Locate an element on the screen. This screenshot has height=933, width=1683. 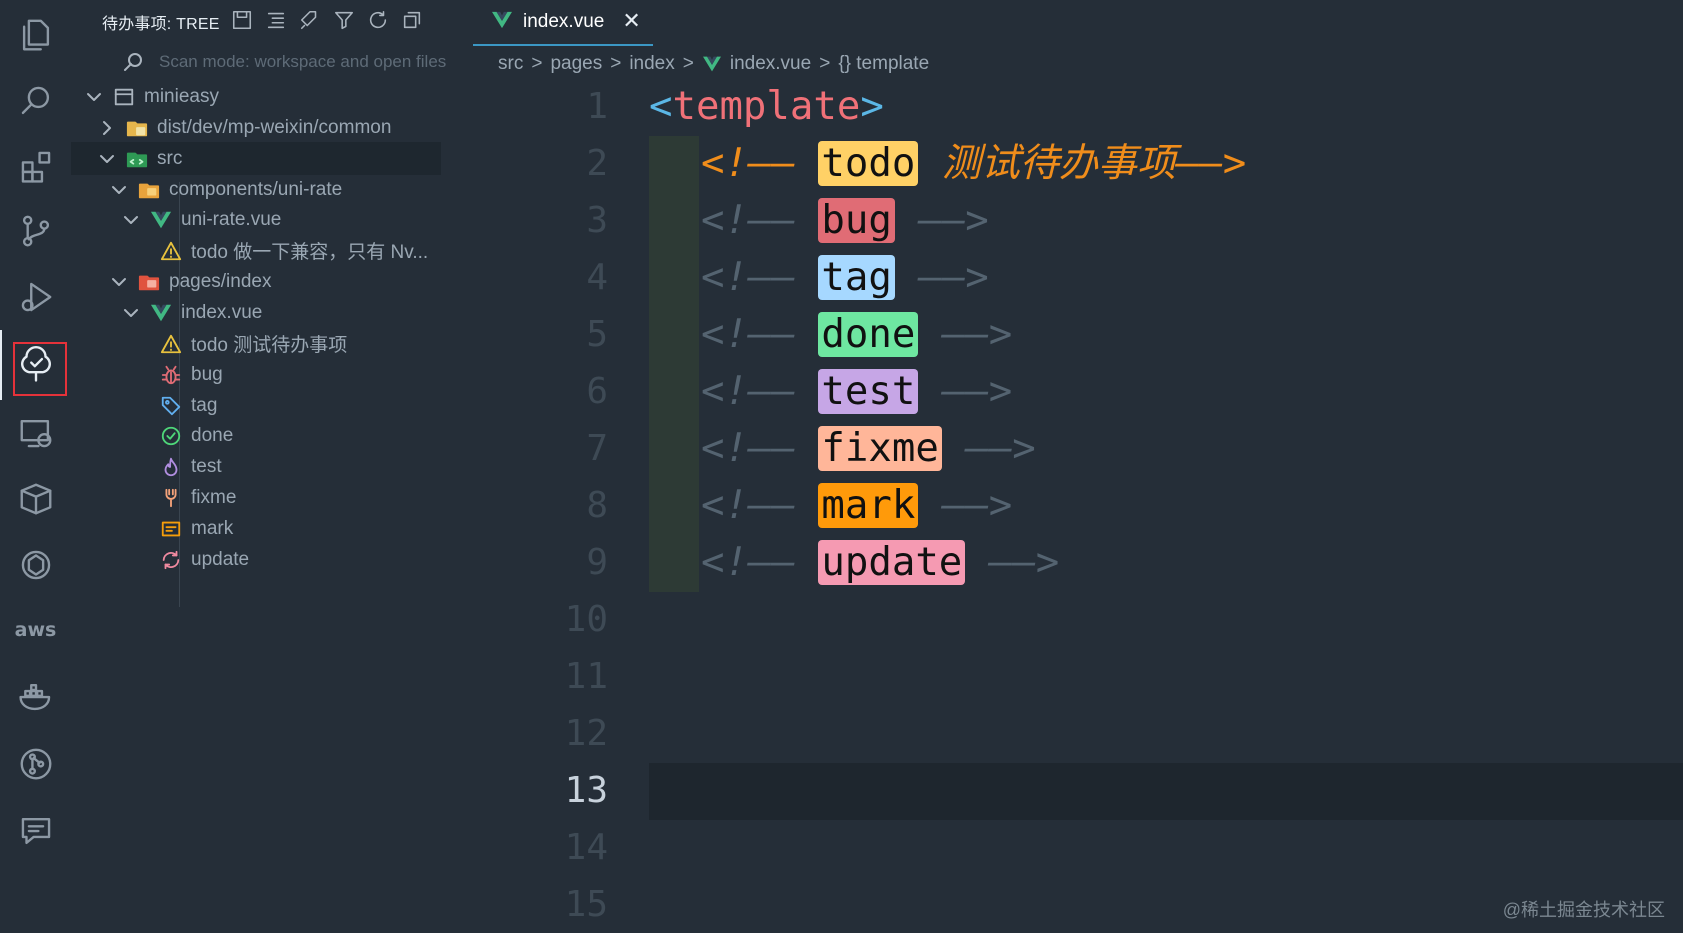
folder-components-icon is located at coordinates (149, 190).